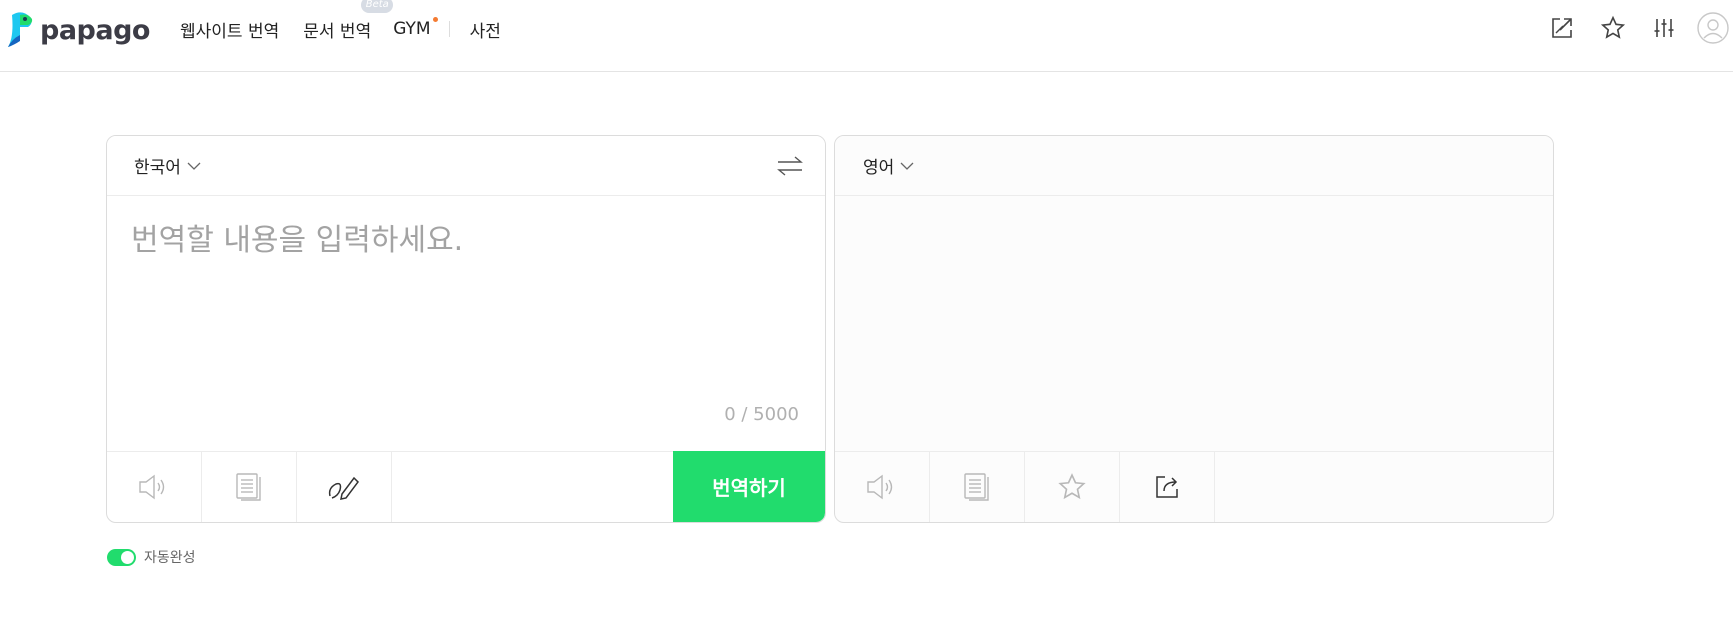 Image resolution: width=1733 pixels, height=630 pixels. Describe the element at coordinates (170, 558) in the screenshot. I see `autocomplete-label: 자동완성` at that location.